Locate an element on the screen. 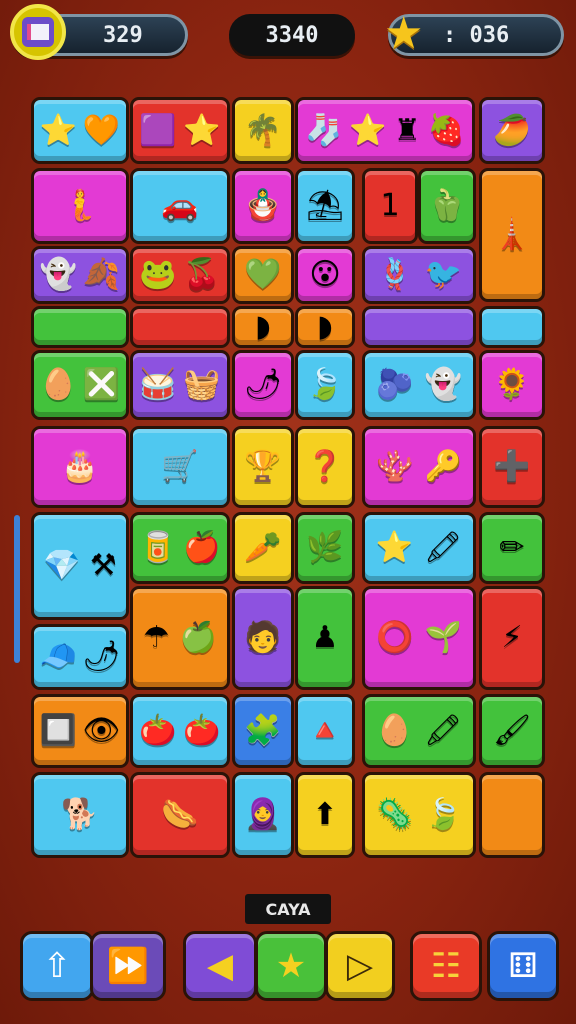  tile-umbrella-apple-icon-1: ☂ is located at coordinates (156, 637).